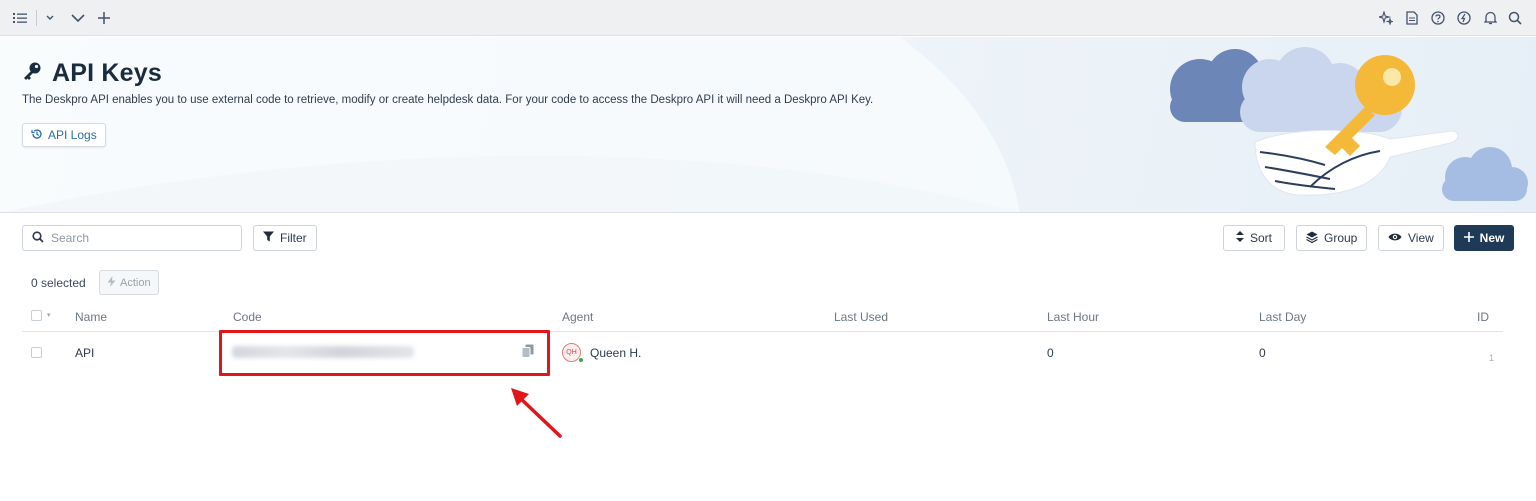 This screenshot has width=1536, height=501. Describe the element at coordinates (72, 135) in the screenshot. I see `api-logs-label: API Logs` at that location.